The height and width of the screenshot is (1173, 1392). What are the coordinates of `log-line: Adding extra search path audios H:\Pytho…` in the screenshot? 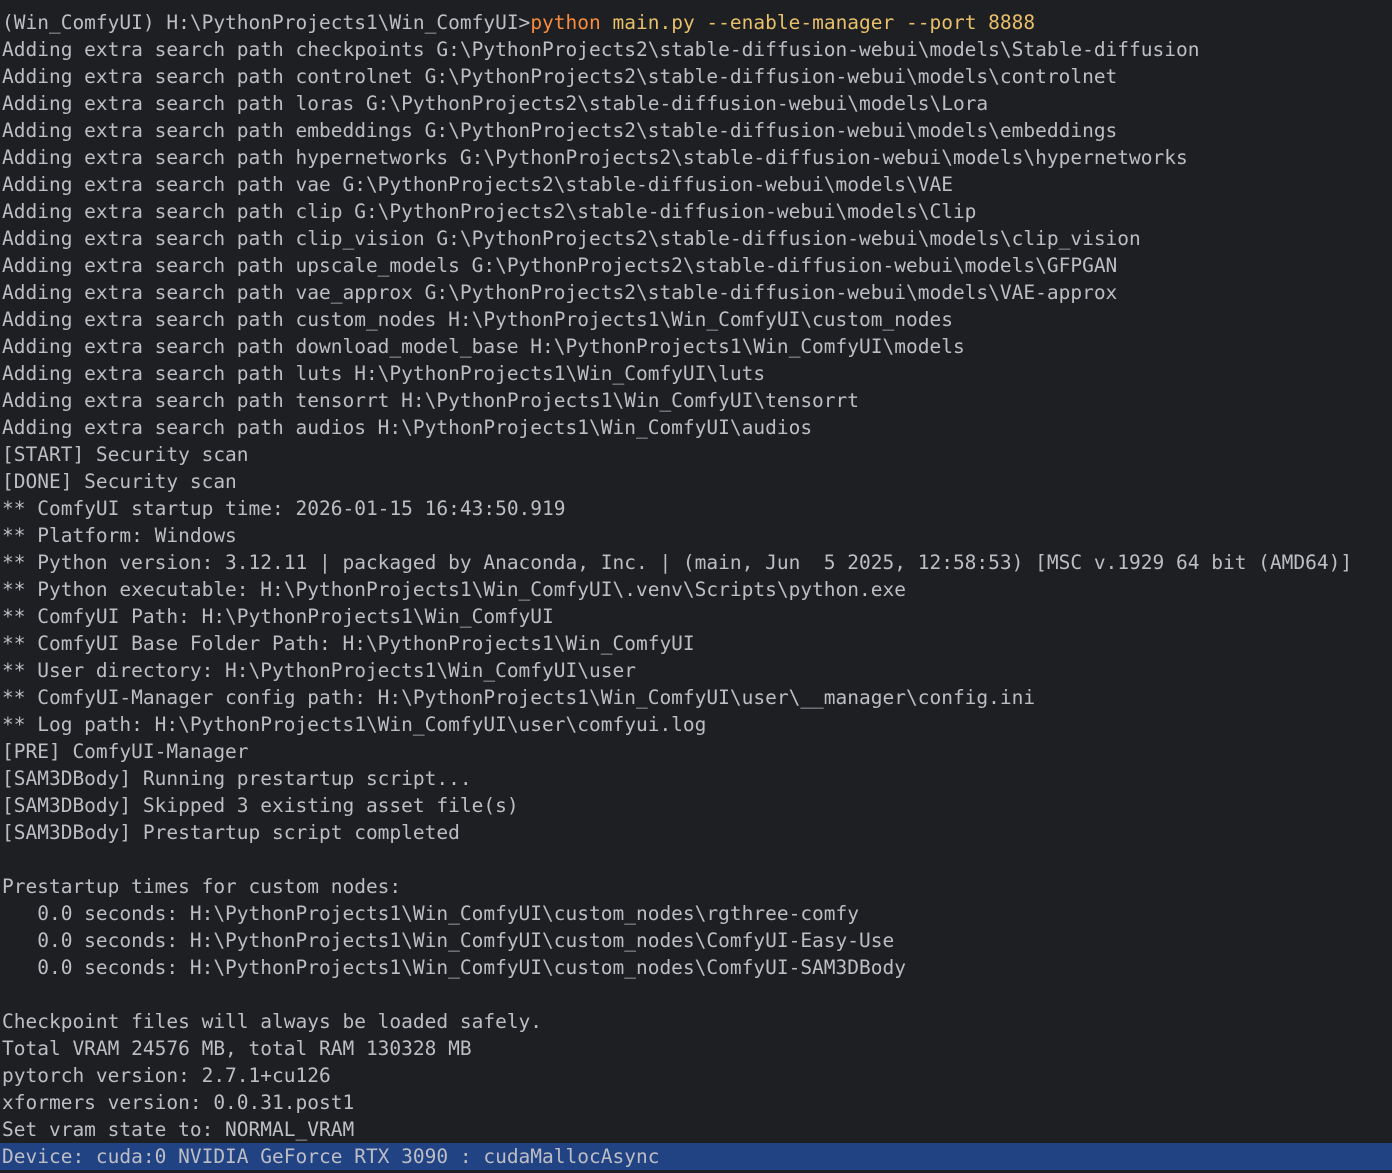 It's located at (407, 427).